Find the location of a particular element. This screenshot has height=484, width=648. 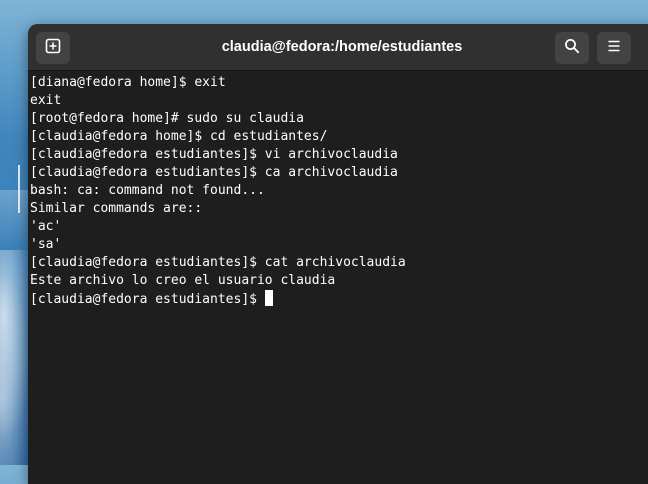

terminal-line: Similar commands are:: is located at coordinates (116, 208).